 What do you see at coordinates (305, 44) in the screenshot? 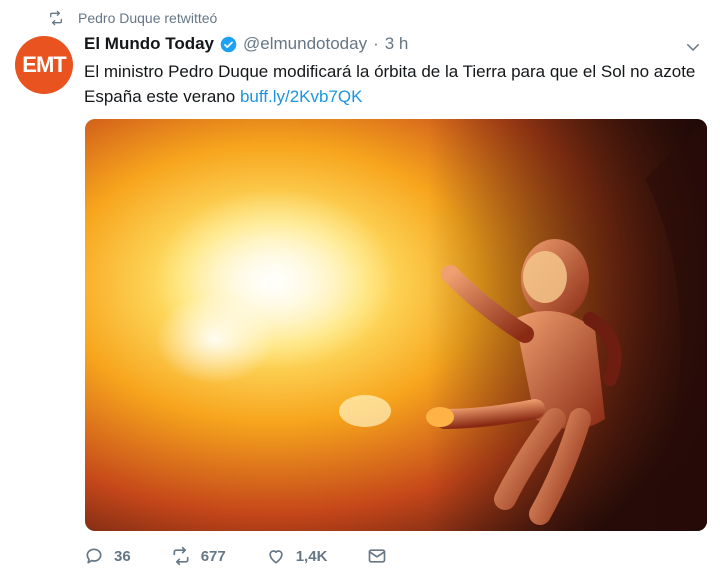
I see `author-handle: @elmundotoday` at bounding box center [305, 44].